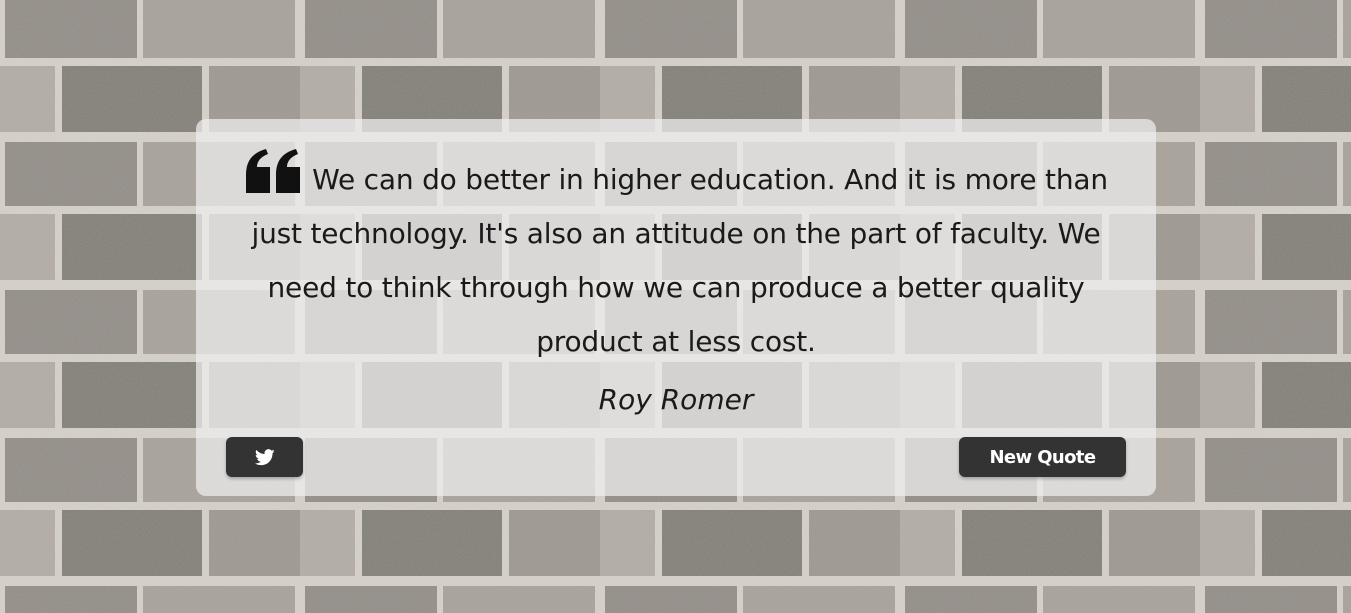 This screenshot has height=613, width=1351. Describe the element at coordinates (1042, 457) in the screenshot. I see `new-quote-button: New Quote` at that location.